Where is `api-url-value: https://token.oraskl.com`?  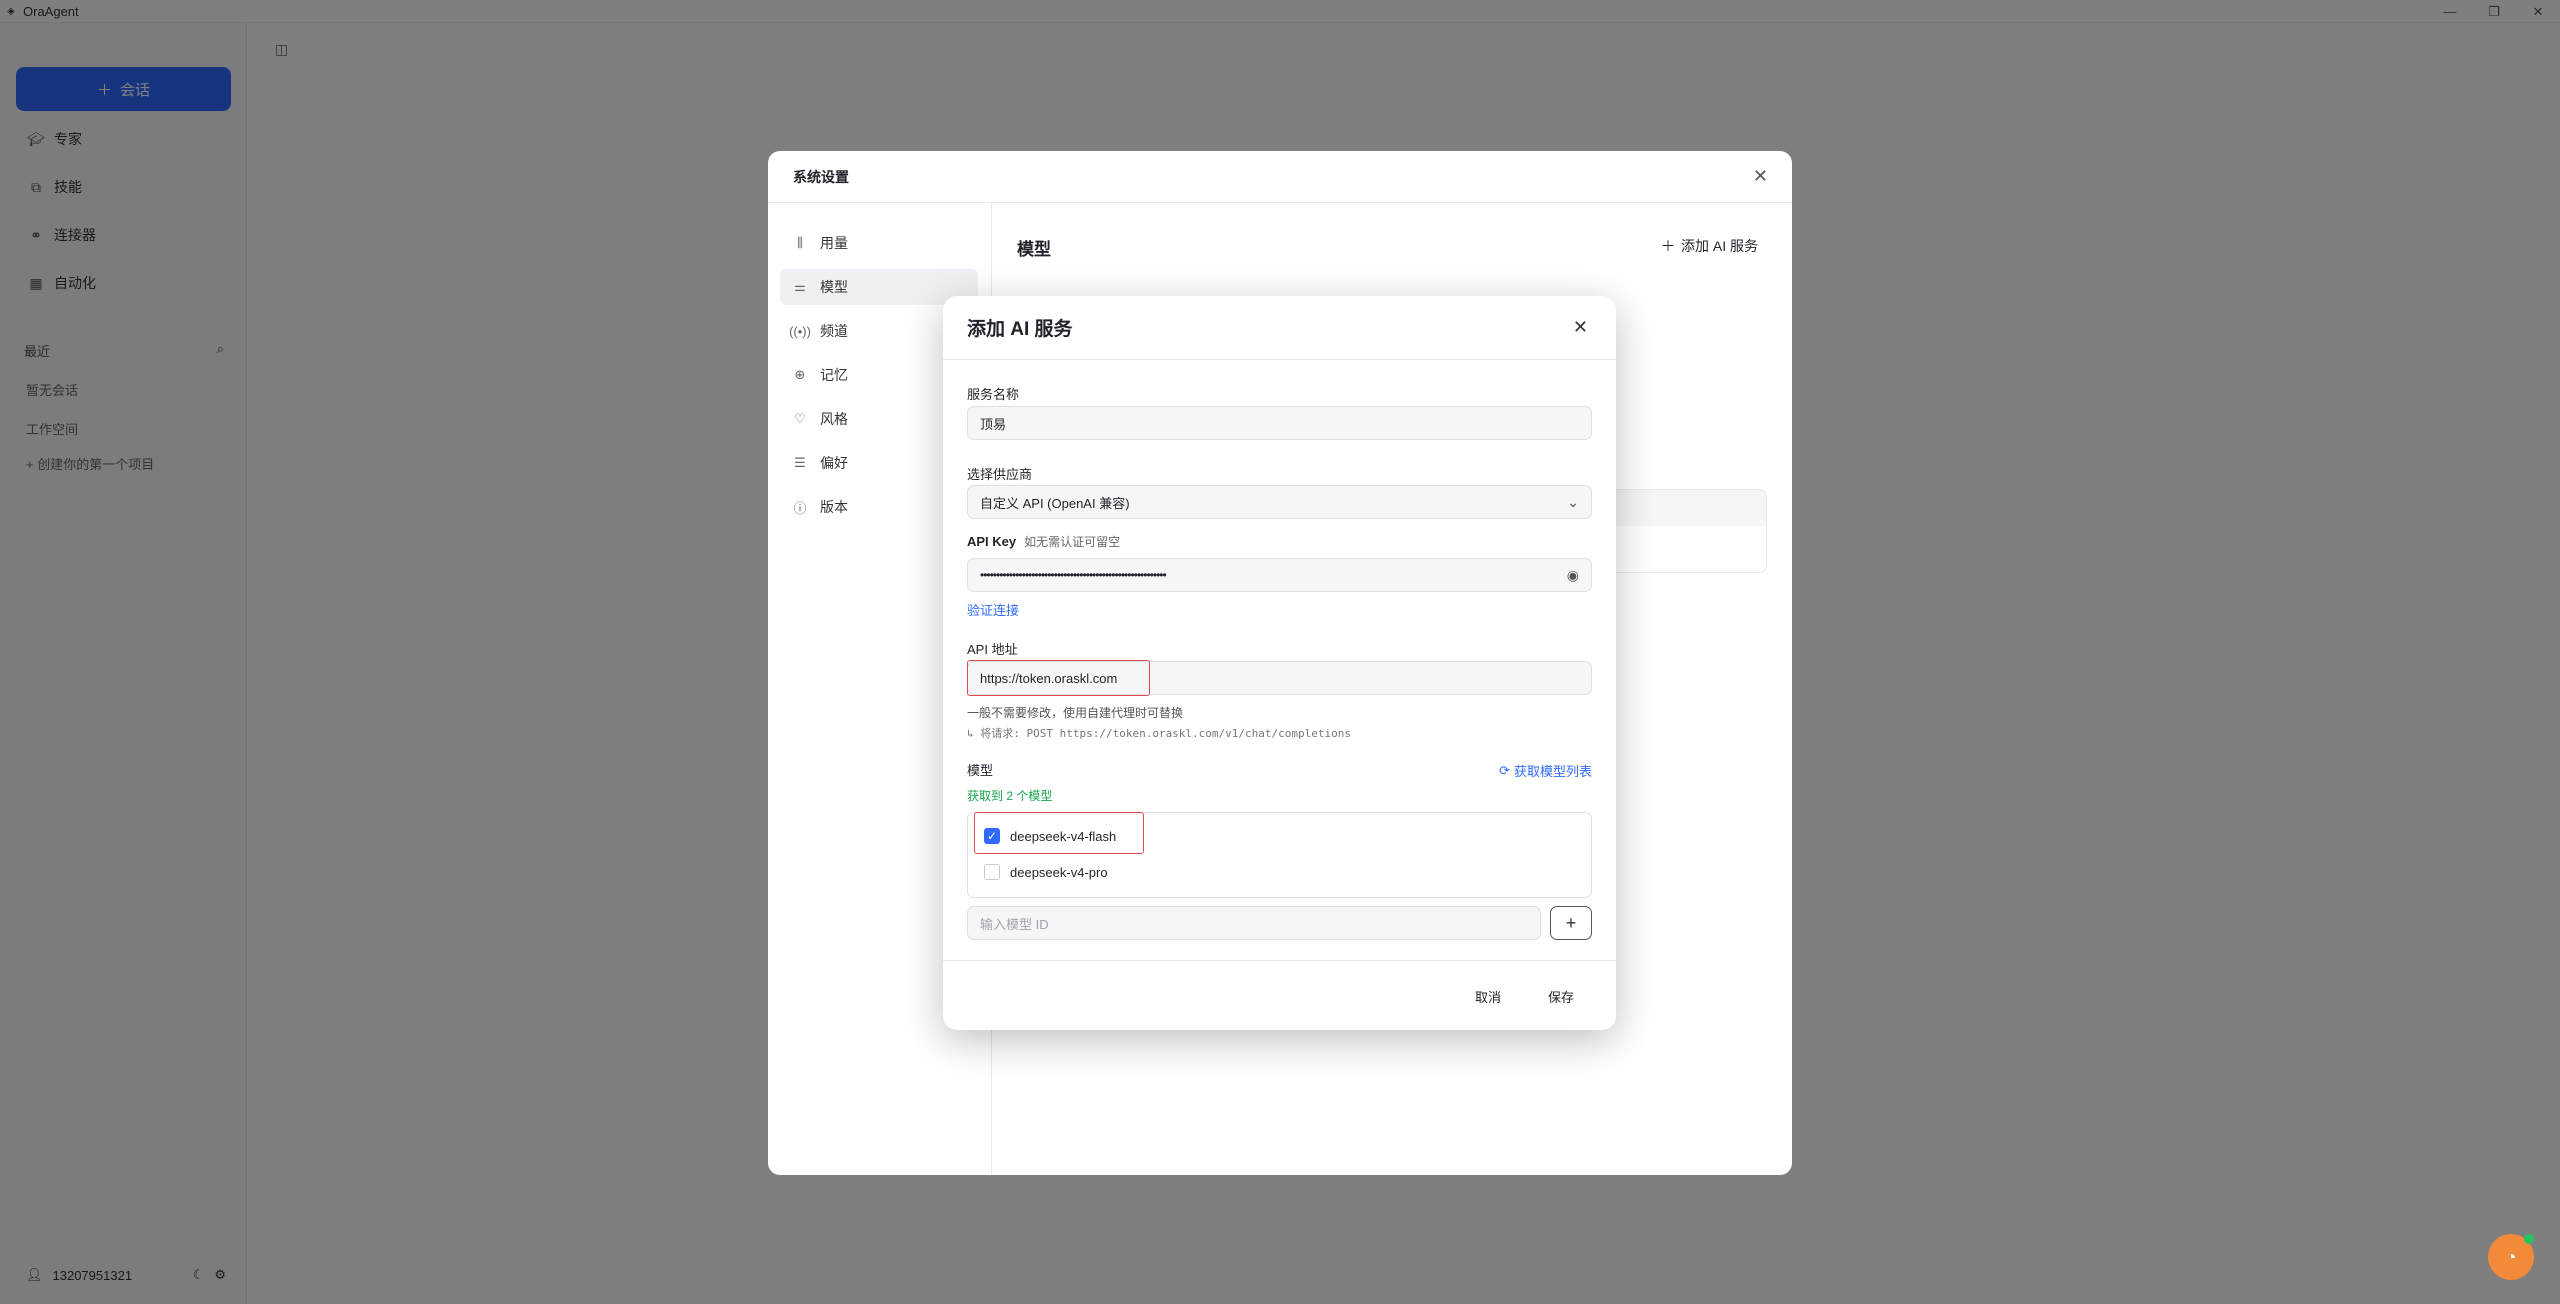 api-url-value: https://token.oraskl.com is located at coordinates (1049, 678).